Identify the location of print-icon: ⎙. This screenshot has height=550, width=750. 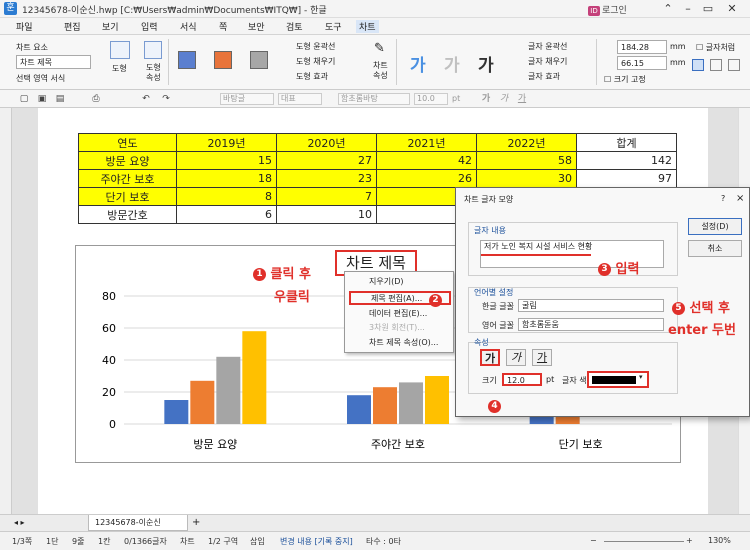
(96, 99).